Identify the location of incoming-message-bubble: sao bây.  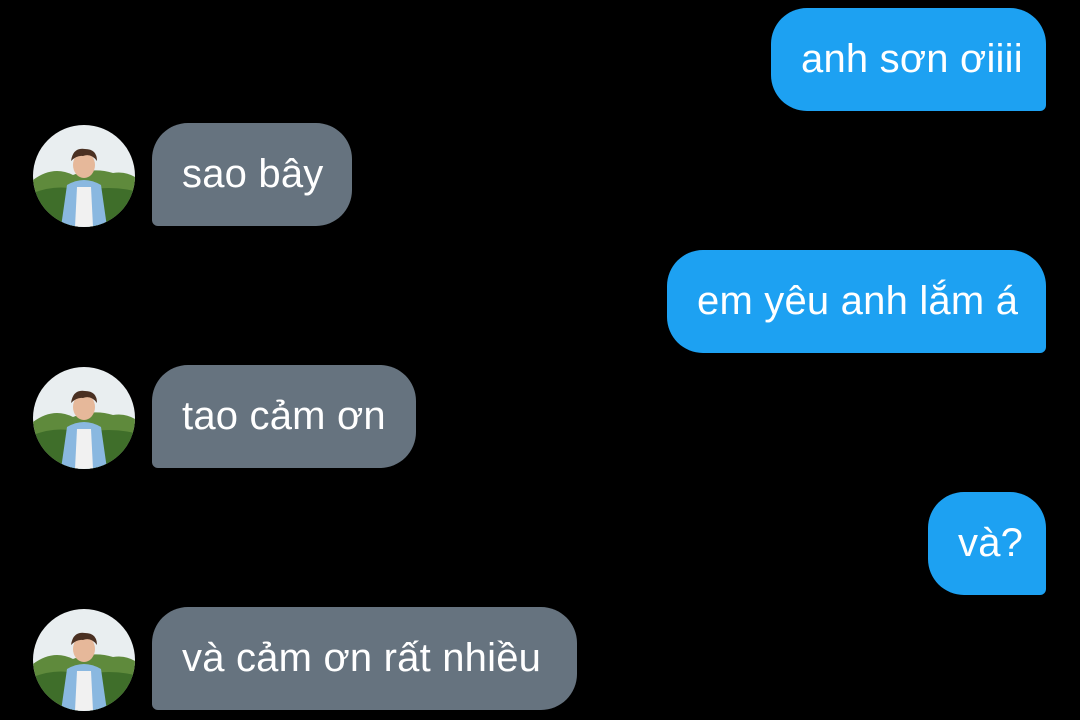
(252, 174).